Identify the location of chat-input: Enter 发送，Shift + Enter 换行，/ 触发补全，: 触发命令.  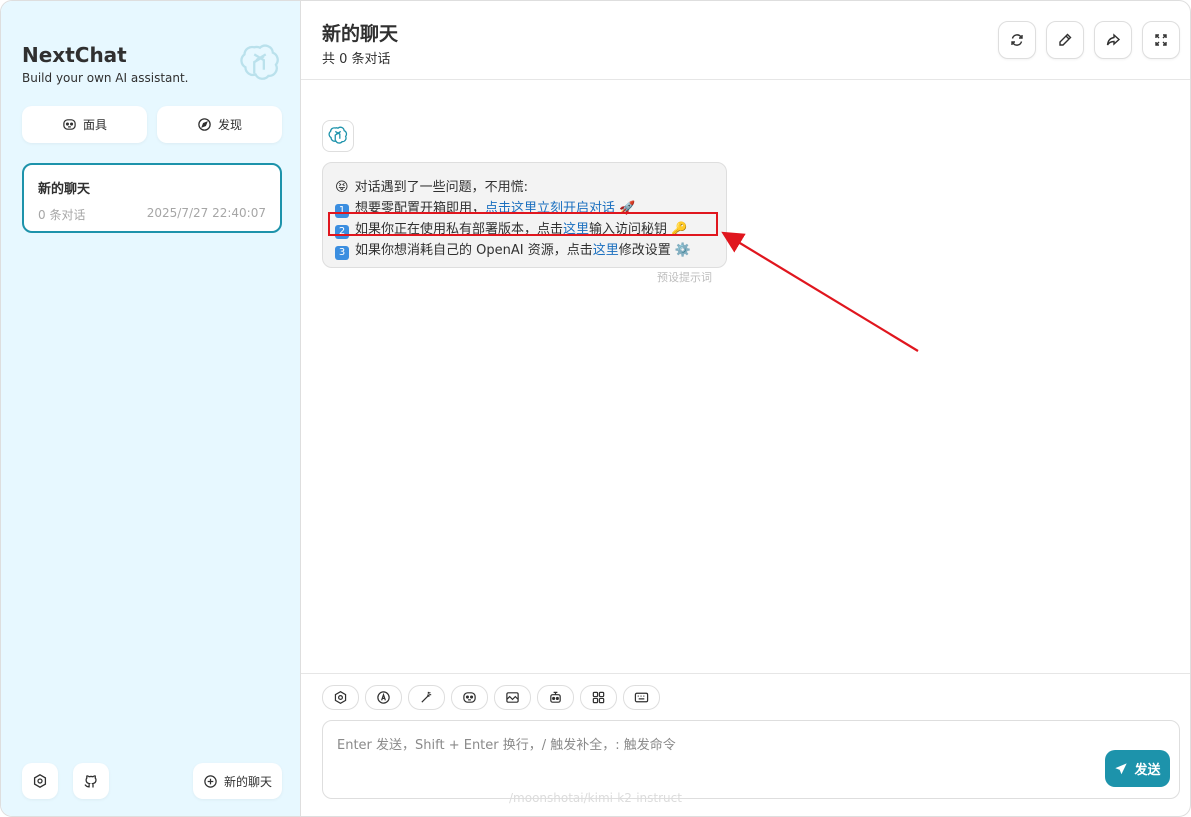
(751, 759).